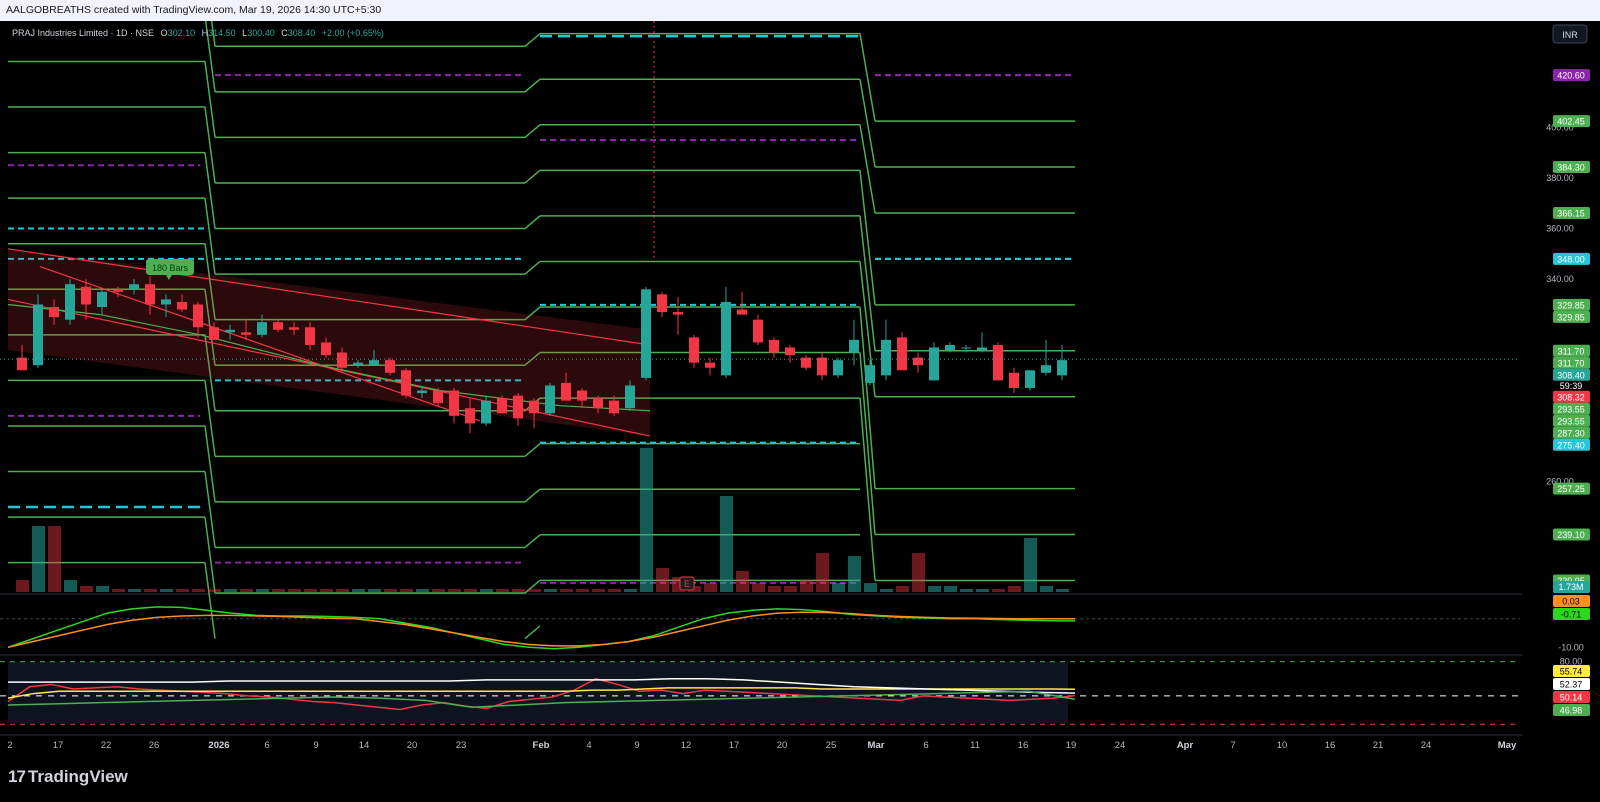  What do you see at coordinates (77, 776) in the screenshot?
I see `tradingview-logo-text: TradingView` at bounding box center [77, 776].